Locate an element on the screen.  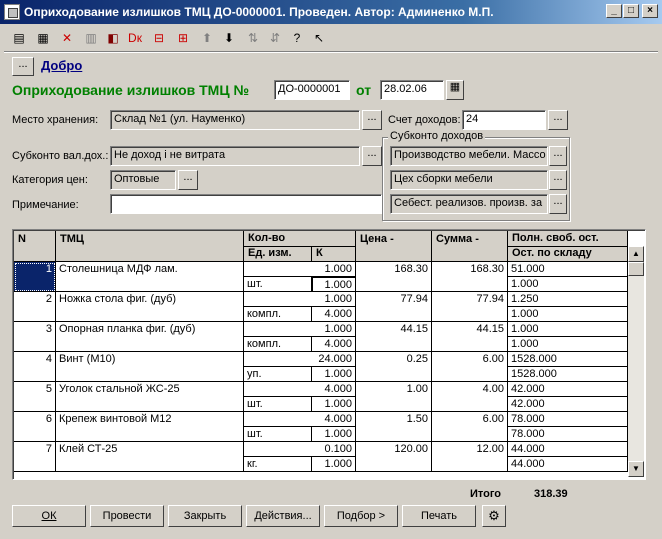
copy-doc-icon: ▦ is located at coordinates (43, 38).